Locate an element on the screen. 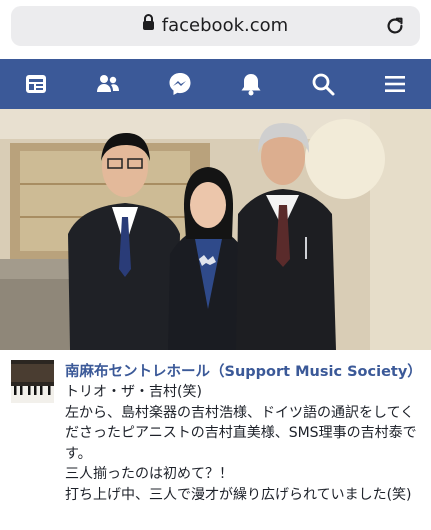 The image size is (431, 530). reload-icon is located at coordinates (395, 26).